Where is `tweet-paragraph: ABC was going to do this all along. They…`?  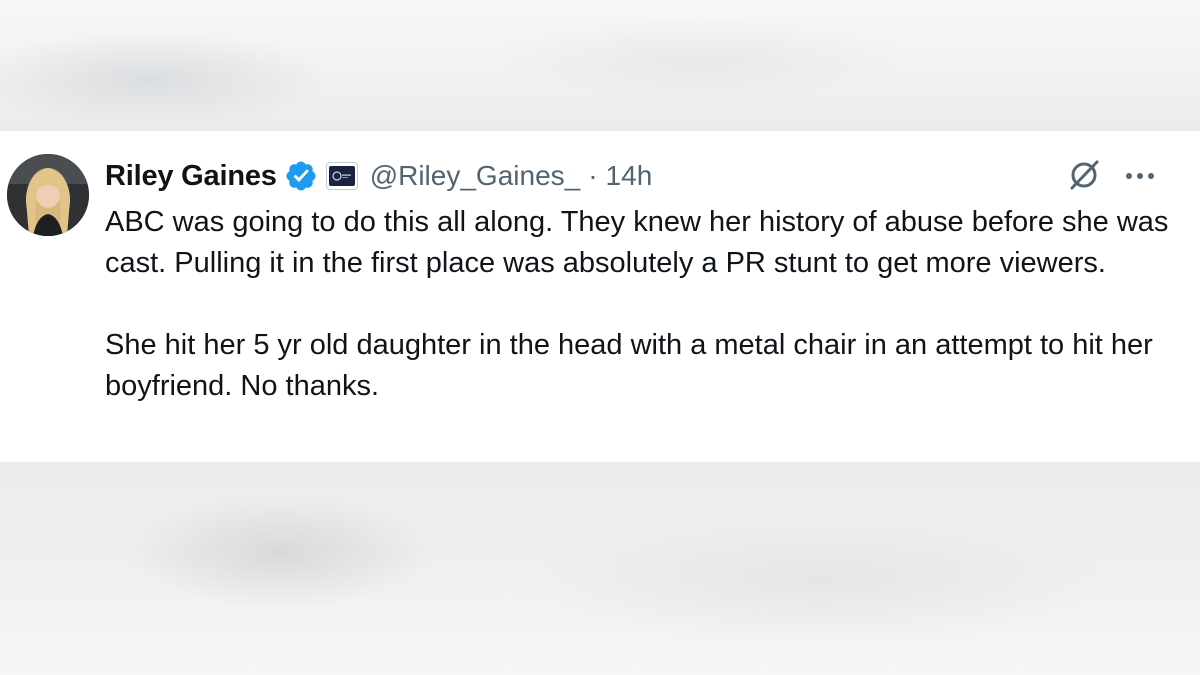
tweet-paragraph: ABC was going to do this all along. They… is located at coordinates (637, 242).